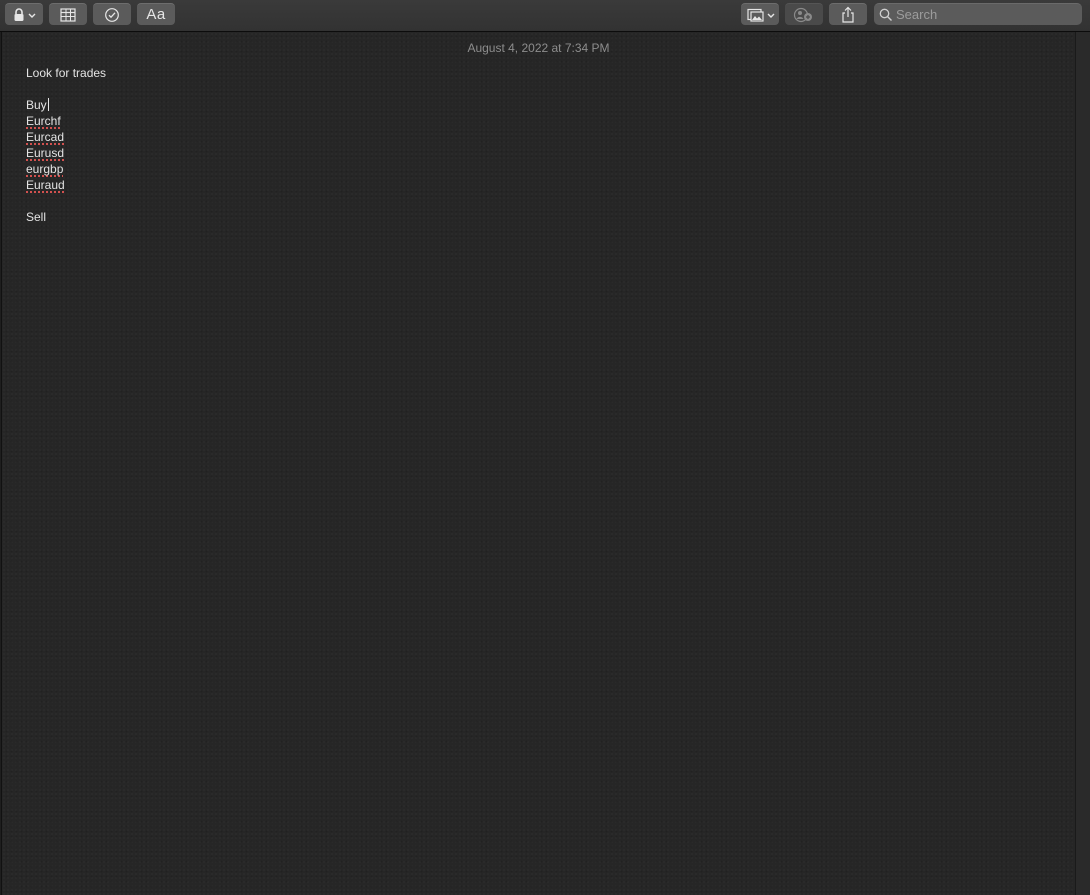  I want to click on buy-item-text: Eurchf, so click(43, 121).